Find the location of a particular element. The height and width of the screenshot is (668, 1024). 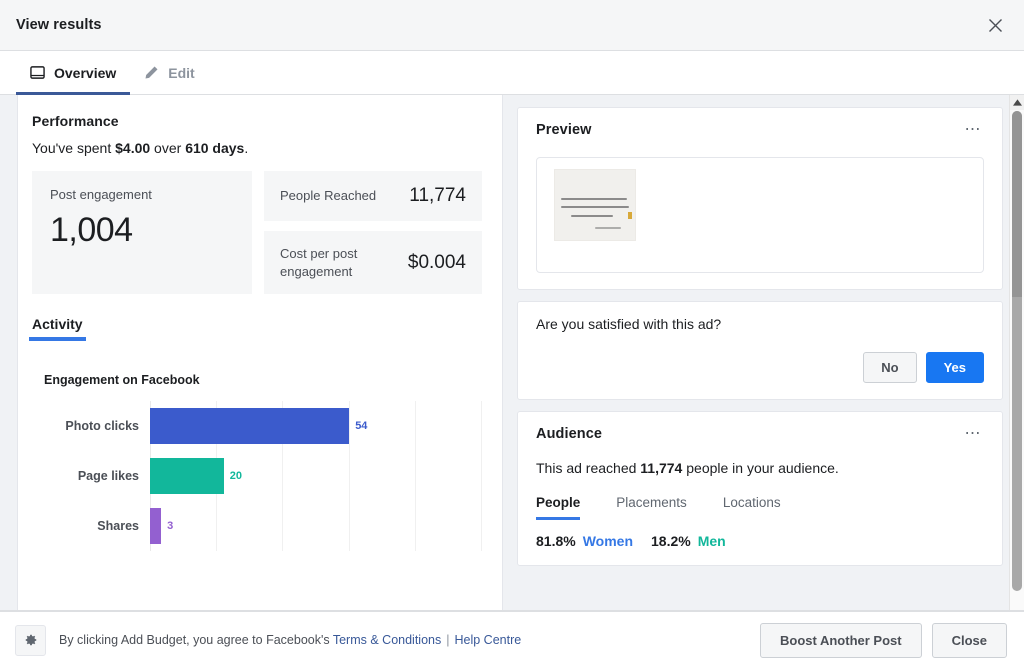

performance-summary: You've spent $4.00 over 610 days. is located at coordinates (257, 148).